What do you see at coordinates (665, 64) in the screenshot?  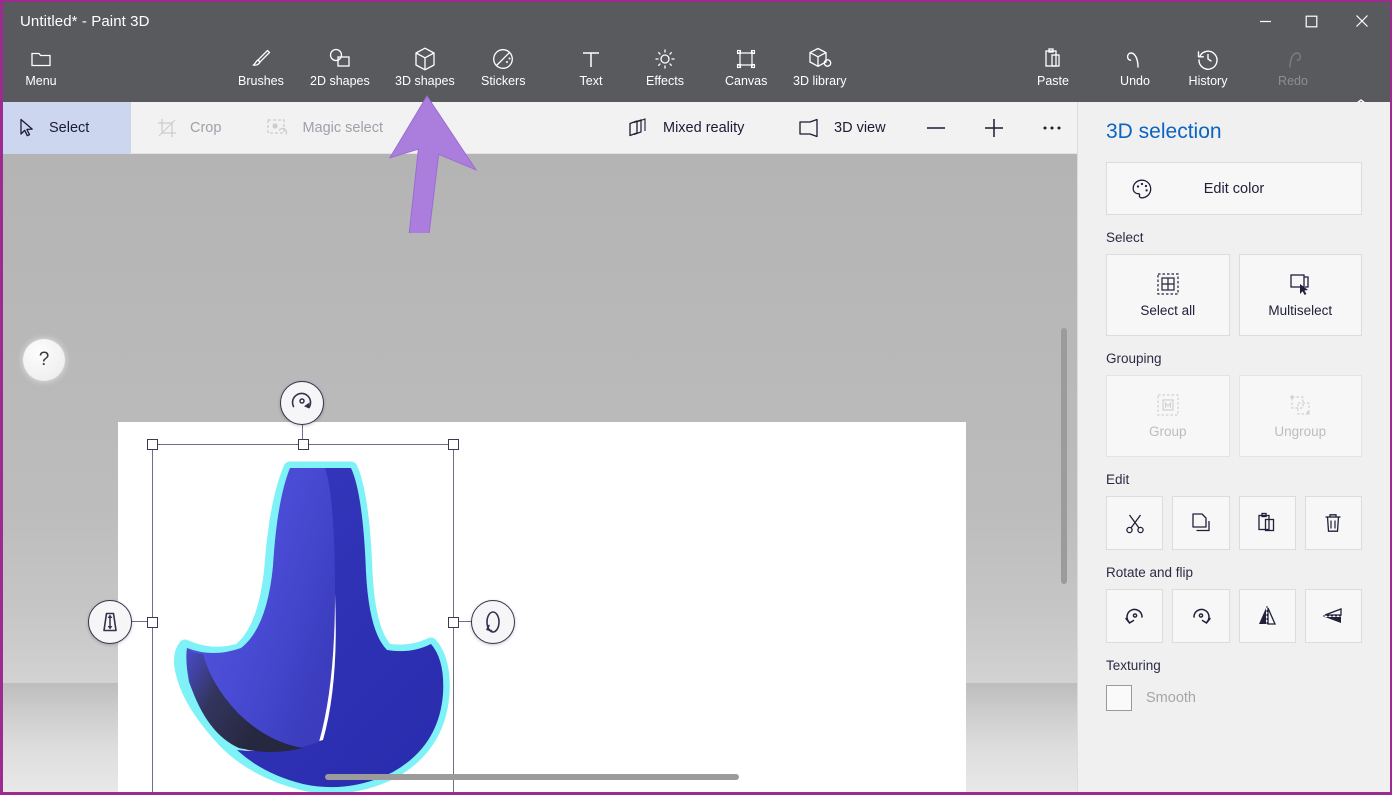 I see `ribbon-item-effects: Effects` at bounding box center [665, 64].